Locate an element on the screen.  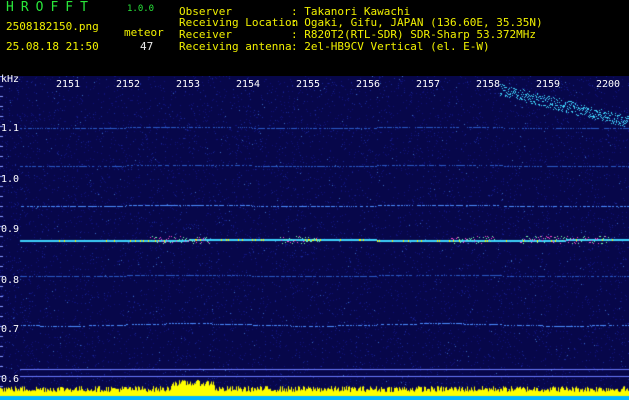
x-tick: 2159 is located at coordinates (548, 84).